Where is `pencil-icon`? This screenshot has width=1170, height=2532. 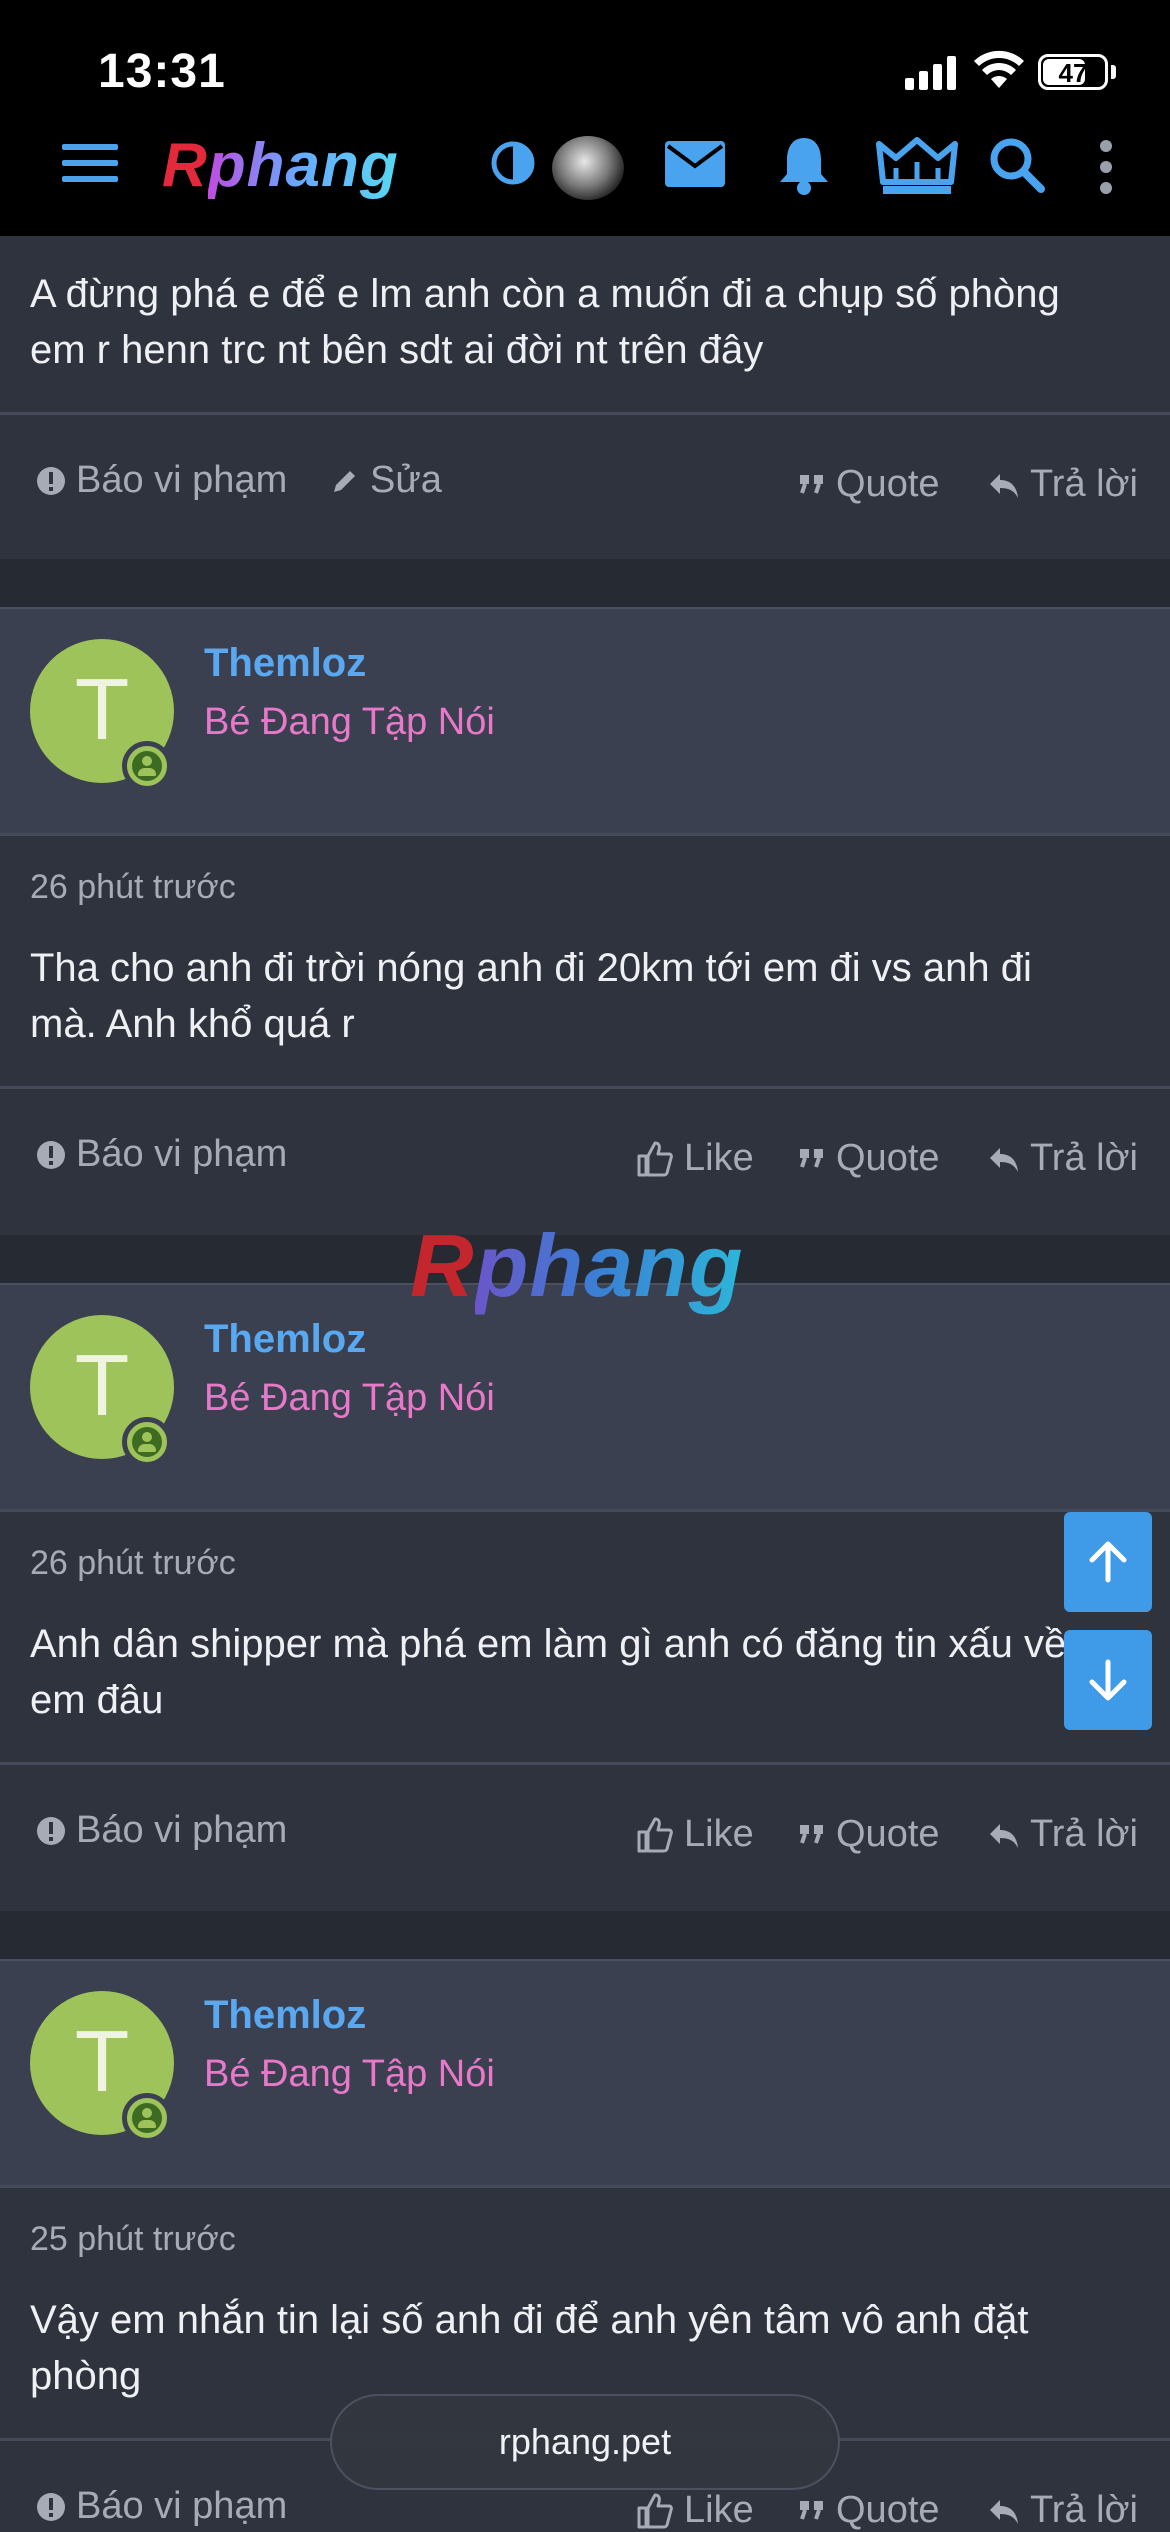 pencil-icon is located at coordinates (344, 481).